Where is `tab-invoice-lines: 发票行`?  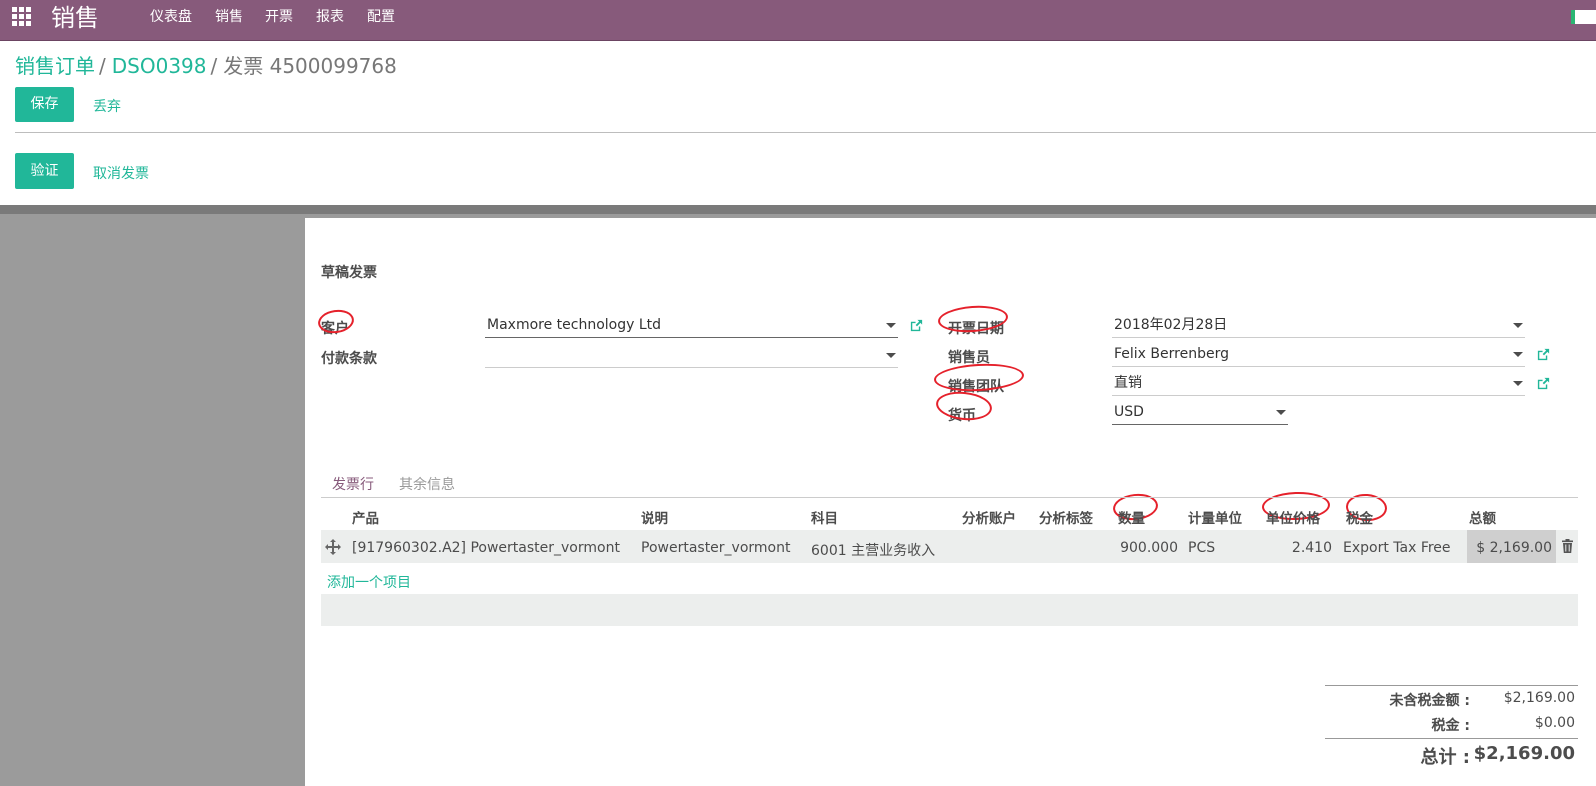 tab-invoice-lines: 发票行 is located at coordinates (353, 484).